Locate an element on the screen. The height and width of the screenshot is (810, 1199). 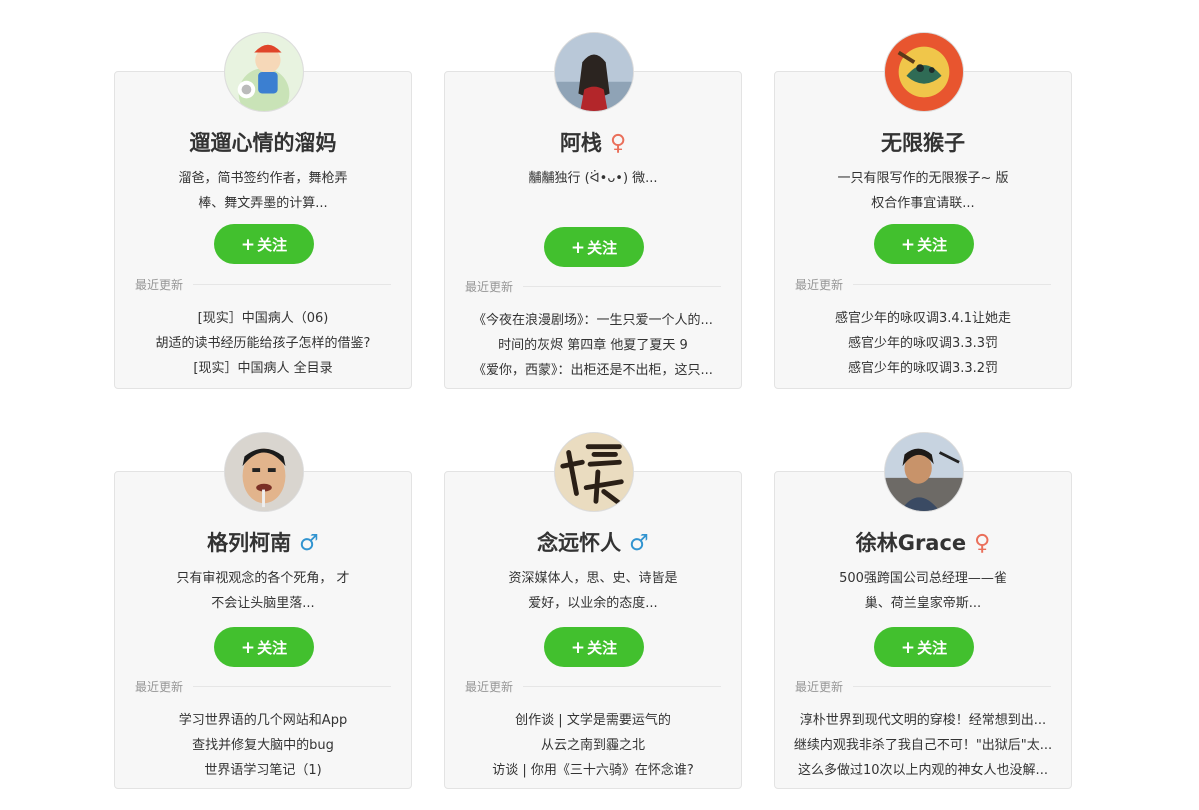
recent-article-link: [现实］中国病人 全目录 is located at coordinates (262, 368).